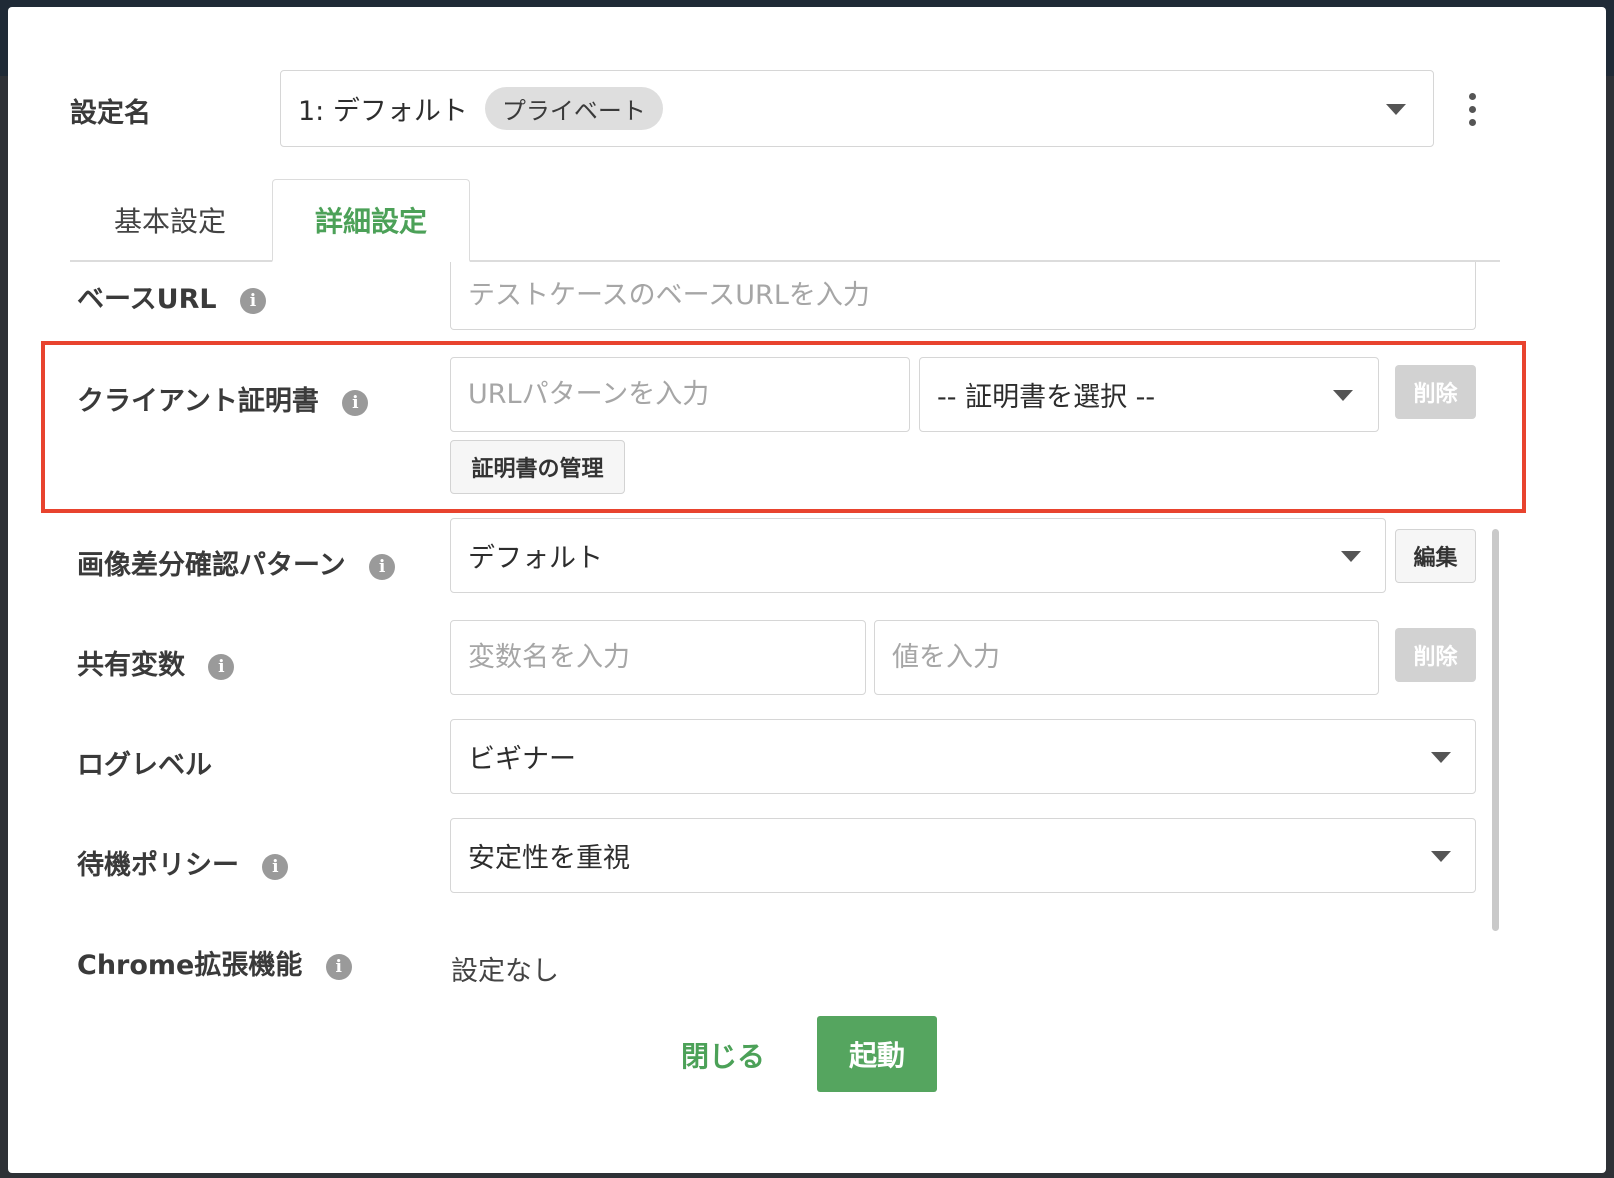 This screenshot has width=1614, height=1178. I want to click on more-vertical-icon, so click(1472, 112).